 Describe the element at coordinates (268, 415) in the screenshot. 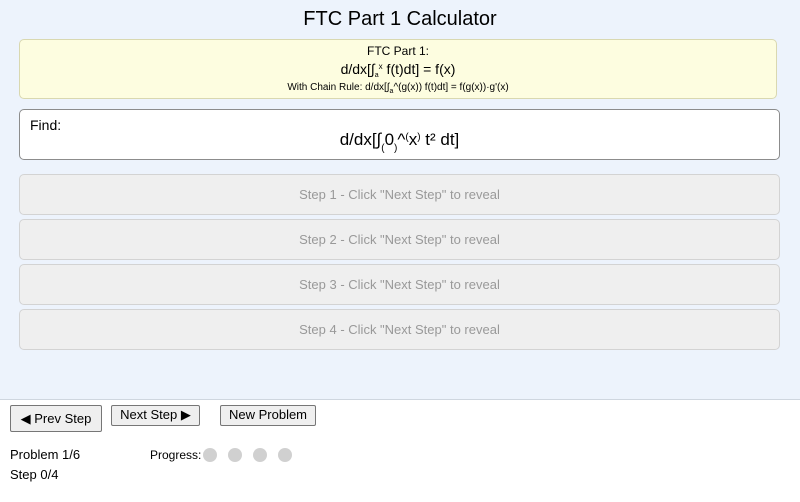

I see `new-problem-button: New Problem` at that location.